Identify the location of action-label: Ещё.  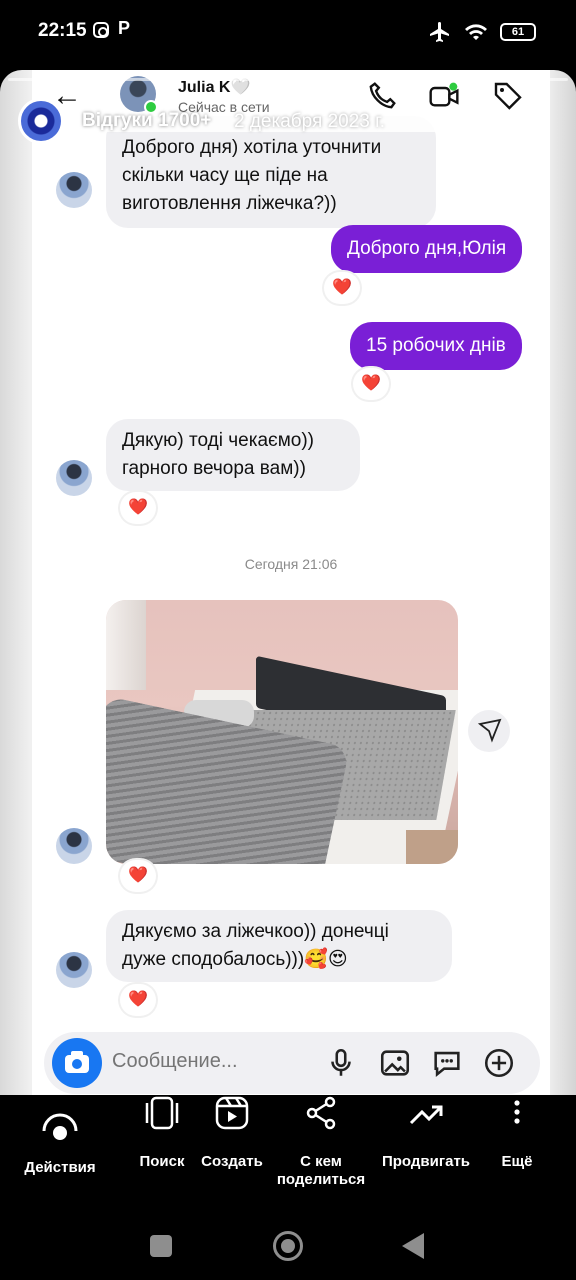
(517, 1161).